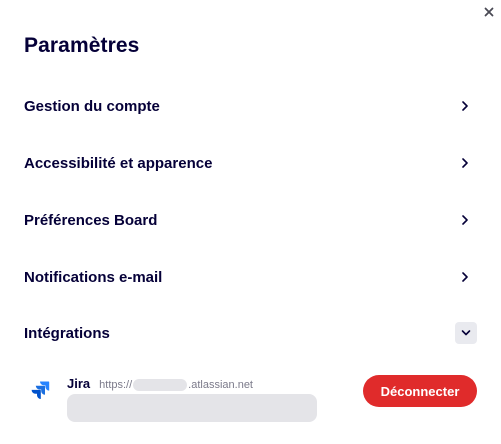 The image size is (501, 444). What do you see at coordinates (466, 333) in the screenshot?
I see `chevron-down-icon` at bounding box center [466, 333].